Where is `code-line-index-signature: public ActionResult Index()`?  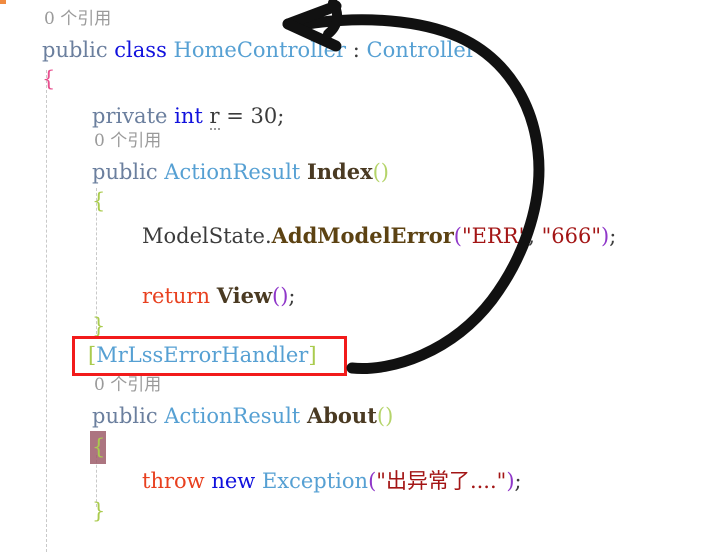 code-line-index-signature: public ActionResult Index() is located at coordinates (240, 172).